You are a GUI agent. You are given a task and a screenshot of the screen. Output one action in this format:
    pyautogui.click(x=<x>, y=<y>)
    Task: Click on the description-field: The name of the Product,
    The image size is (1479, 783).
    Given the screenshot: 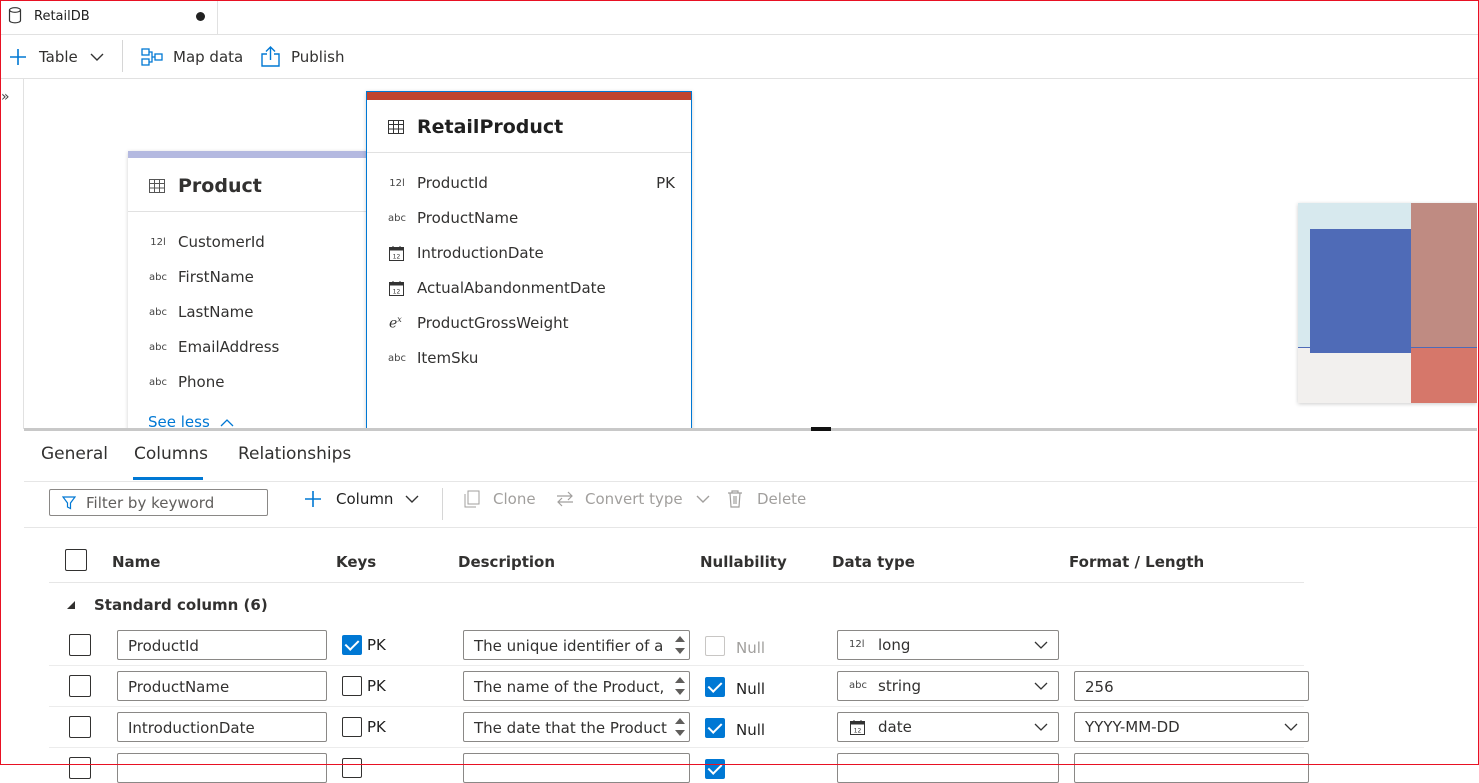 What is the action you would take?
    pyautogui.click(x=576, y=686)
    